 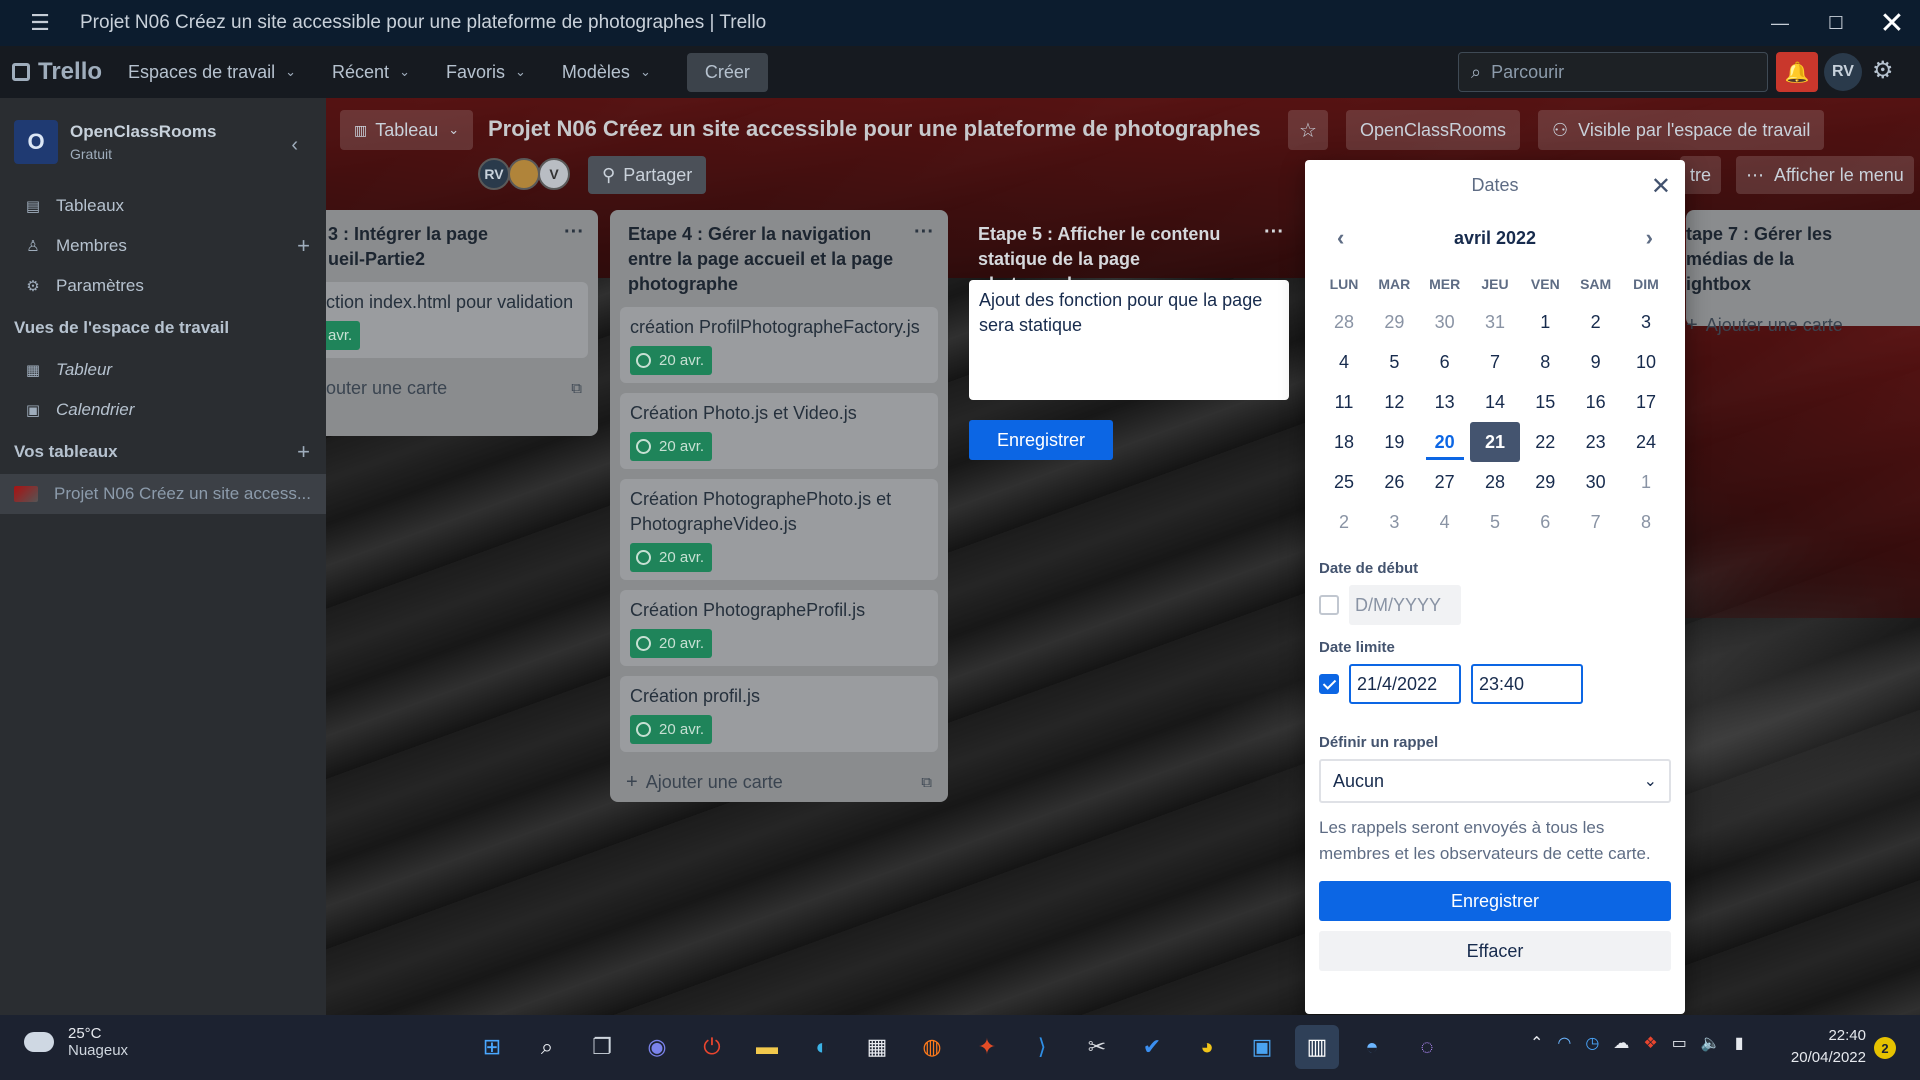 I want to click on sidebar-item-members: ♙ Membres +, so click(x=163, y=246).